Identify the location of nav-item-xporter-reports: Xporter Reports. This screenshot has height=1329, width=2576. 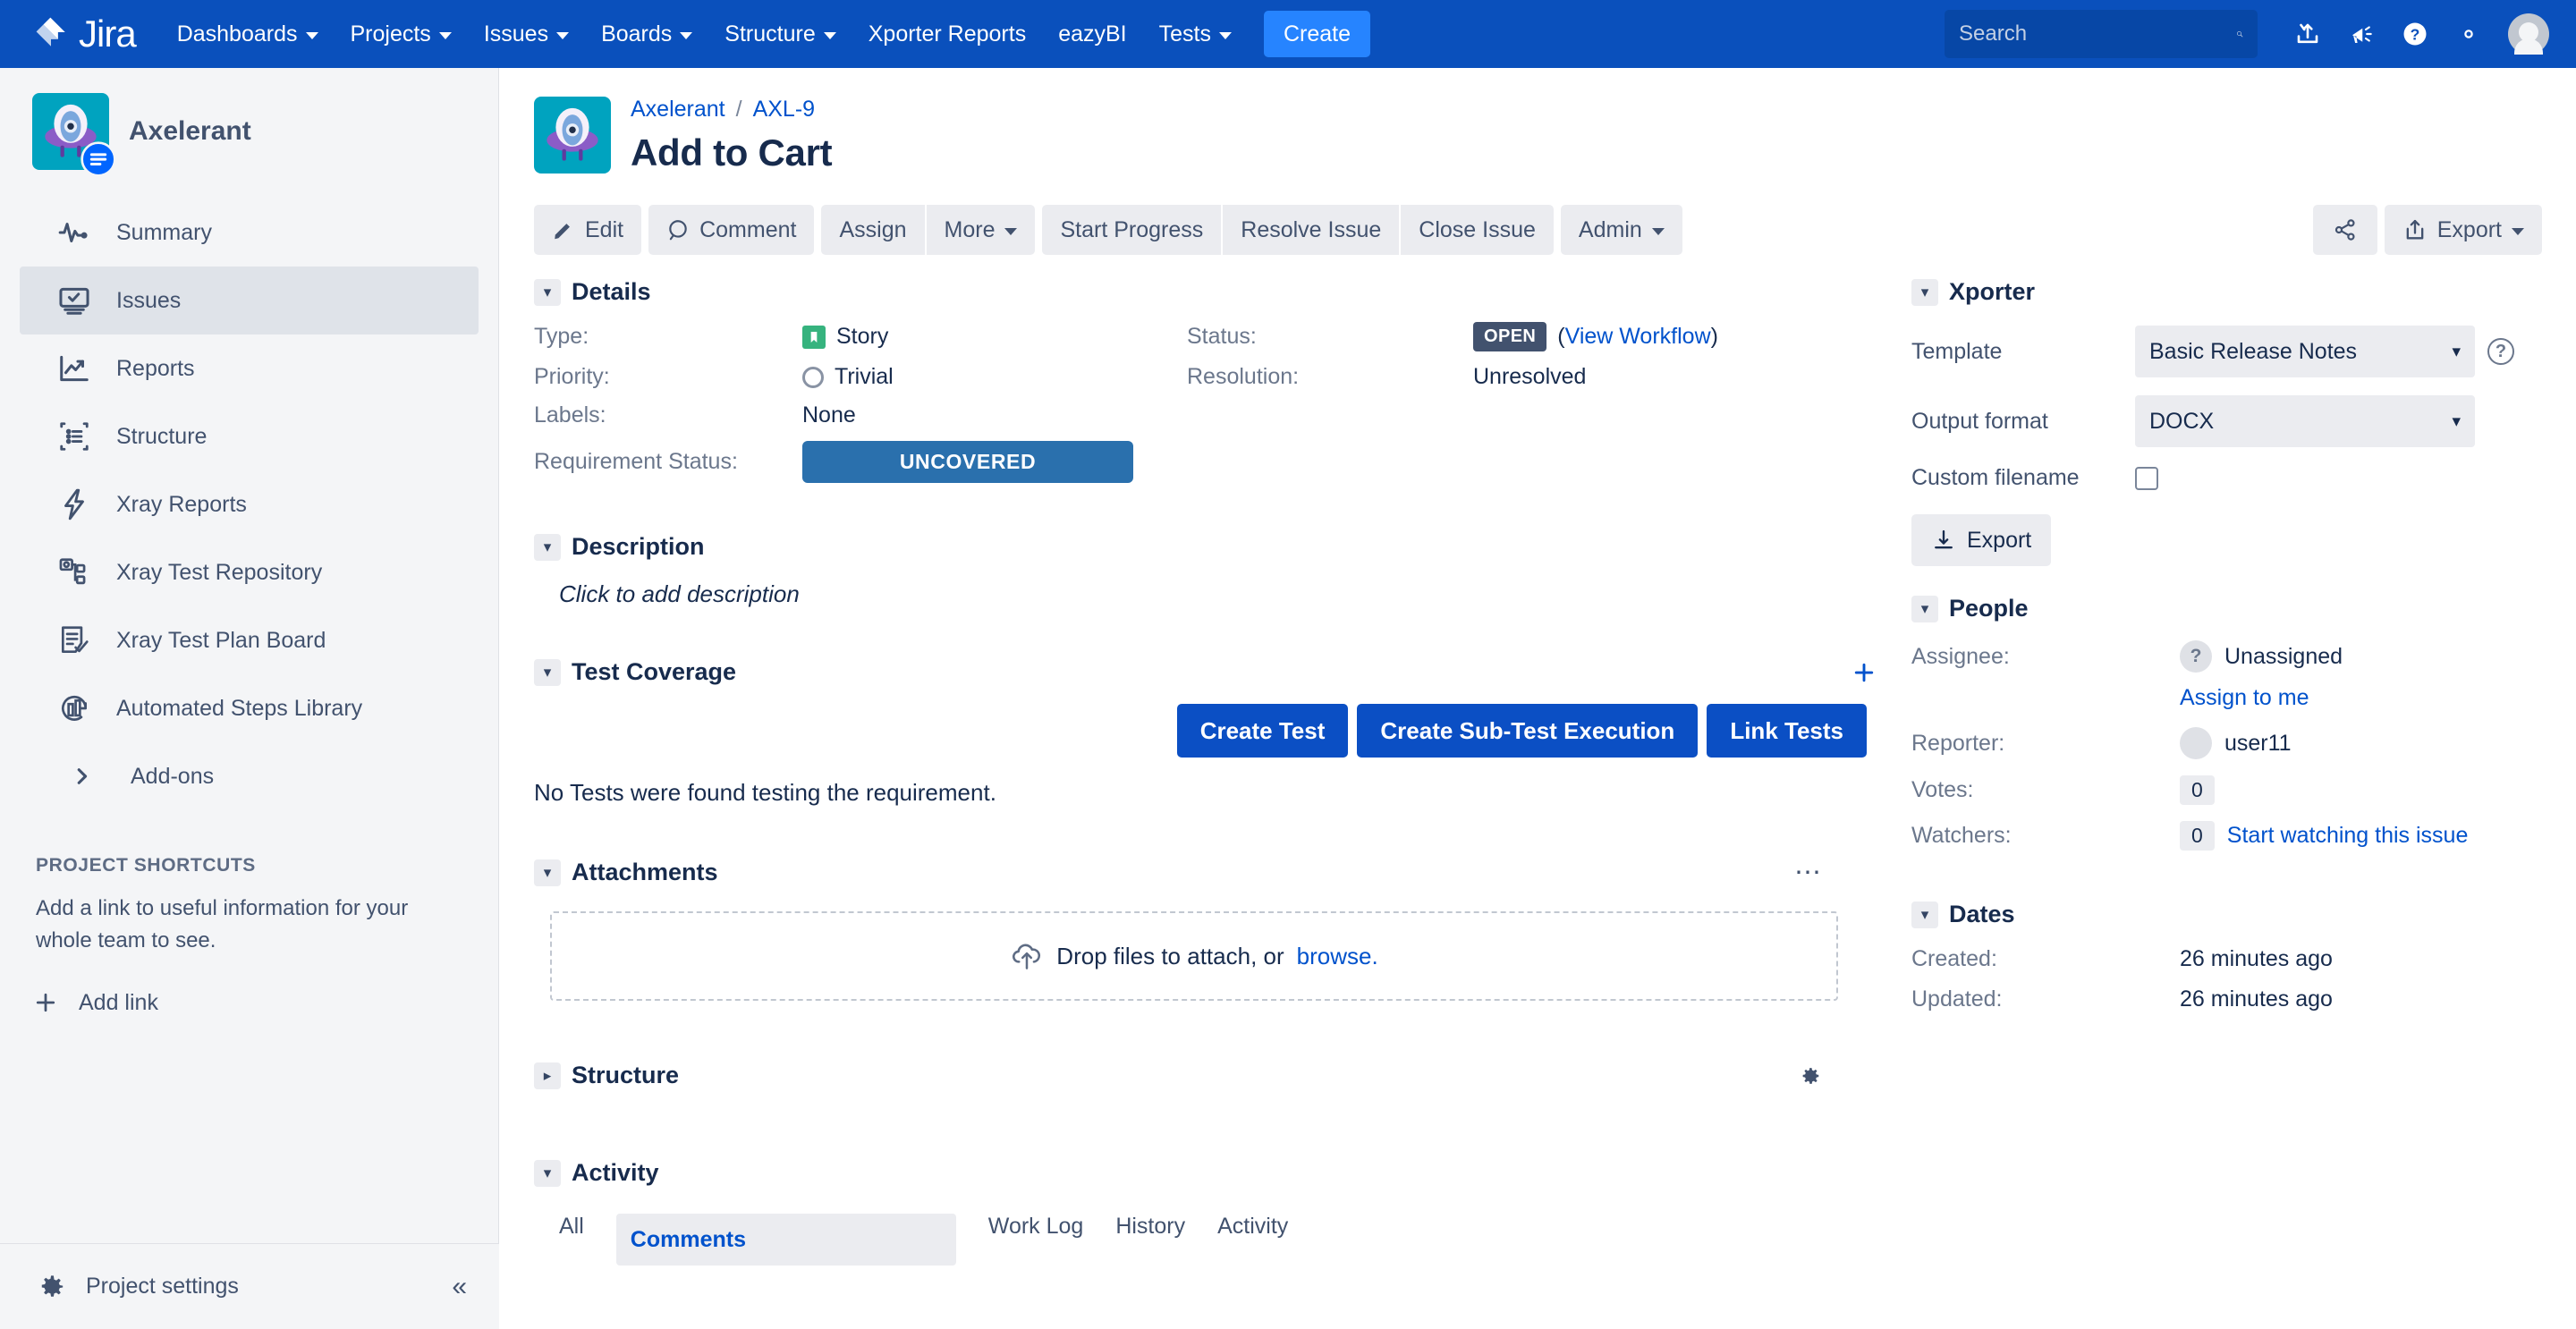
(947, 34).